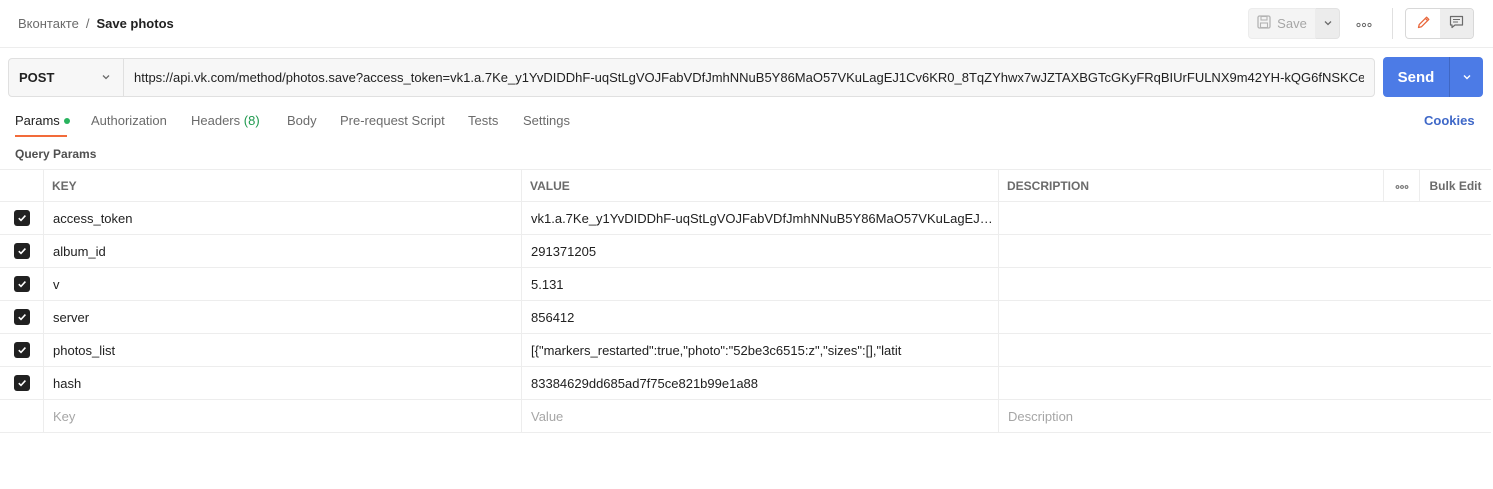  Describe the element at coordinates (22, 416) in the screenshot. I see `new-row-check-cell` at that location.